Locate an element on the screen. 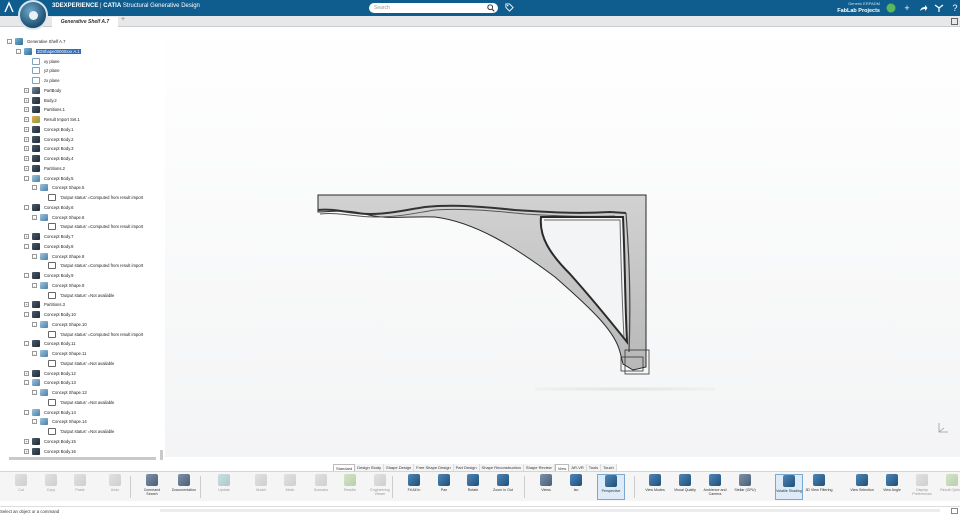 This screenshot has height=516, width=960. tab-free-shape-design: Free Shape Design is located at coordinates (434, 467).